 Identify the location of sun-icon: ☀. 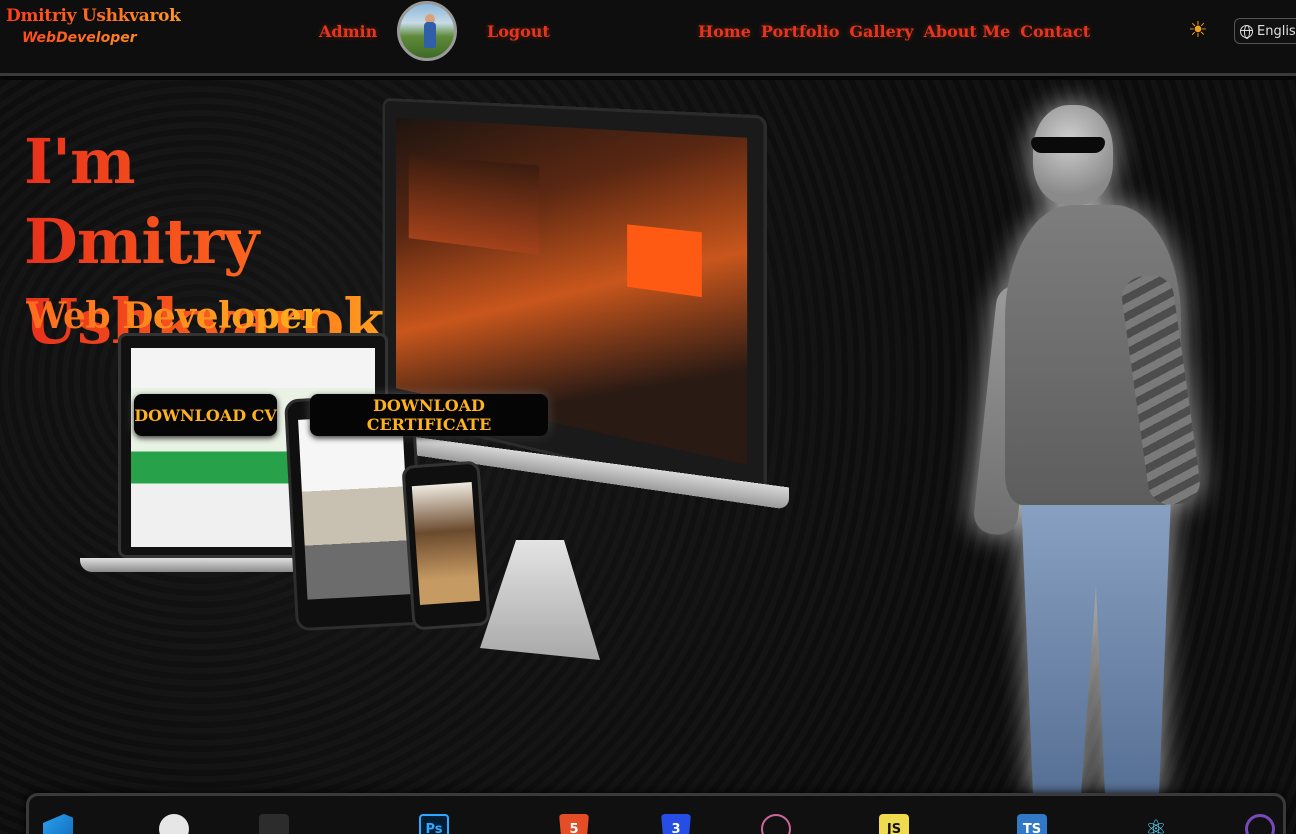
(1198, 30).